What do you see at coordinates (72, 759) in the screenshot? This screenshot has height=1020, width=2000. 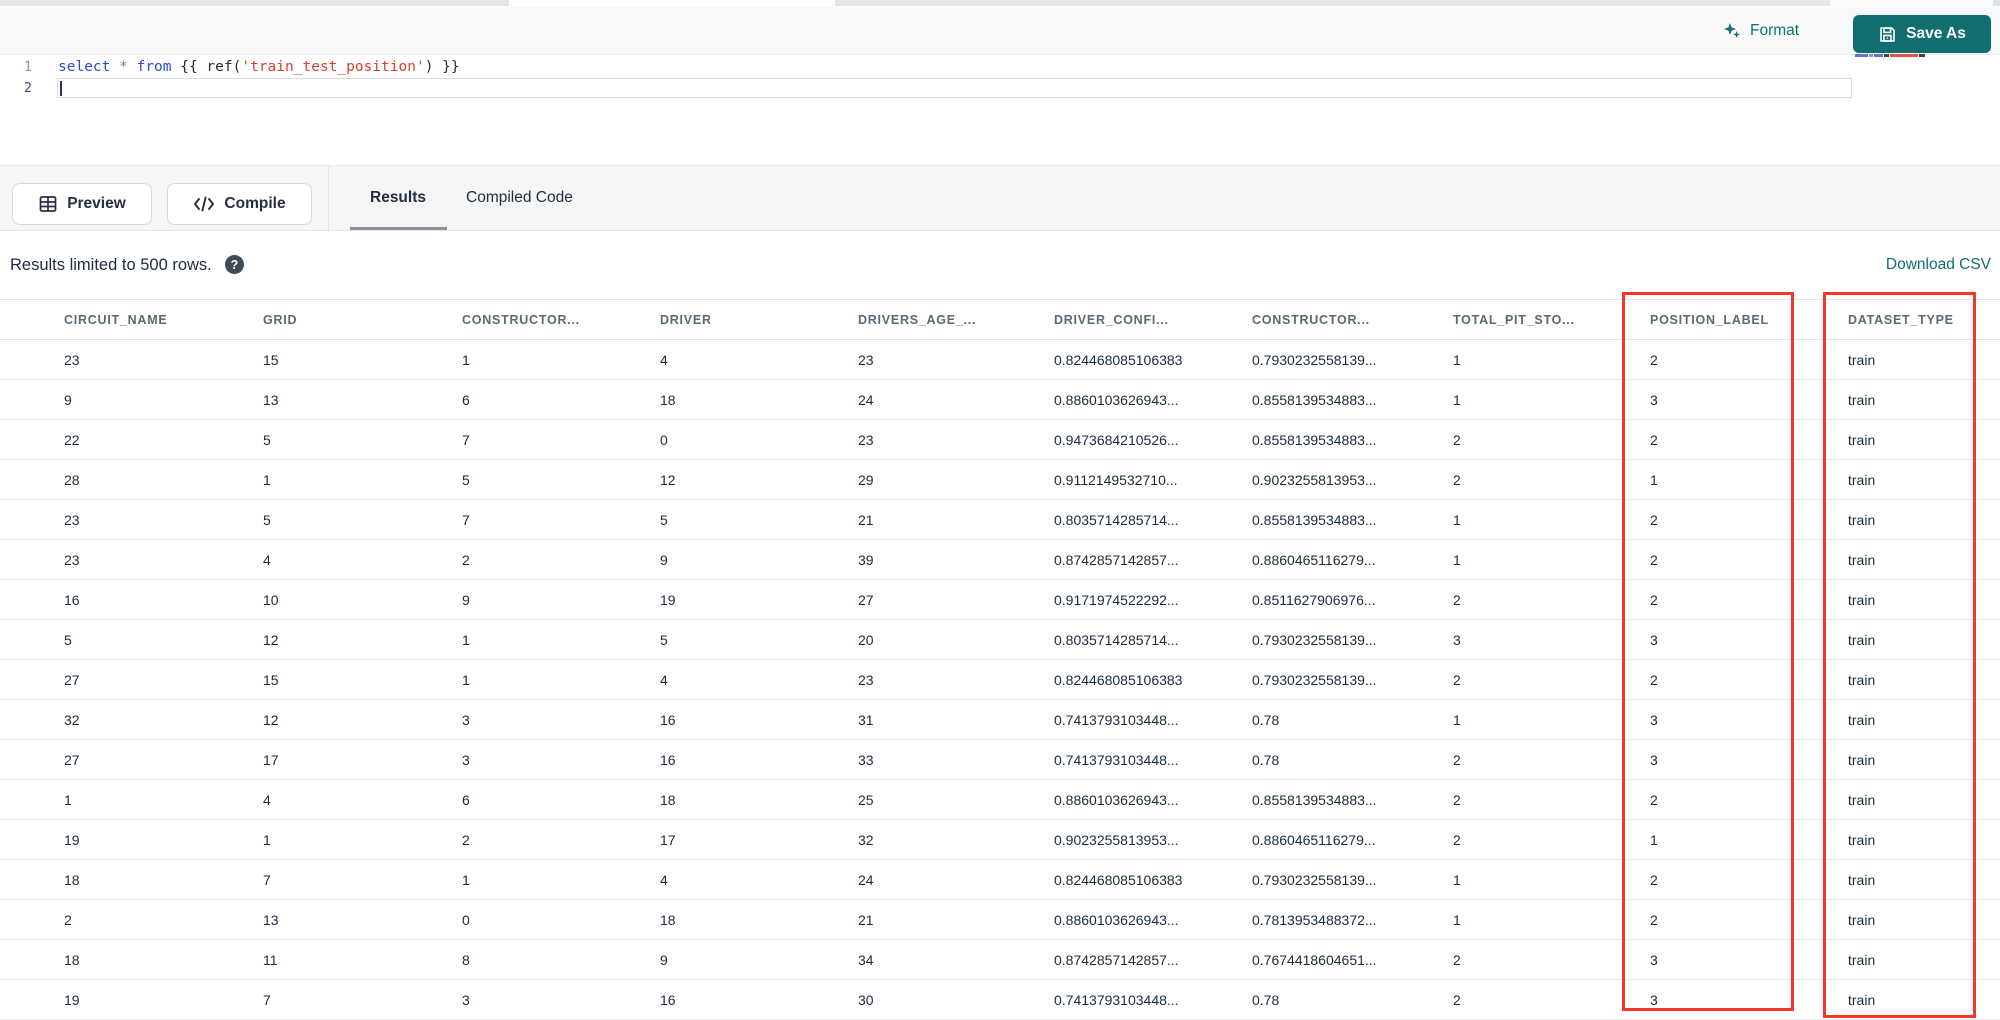 I see `table-cell: 27` at bounding box center [72, 759].